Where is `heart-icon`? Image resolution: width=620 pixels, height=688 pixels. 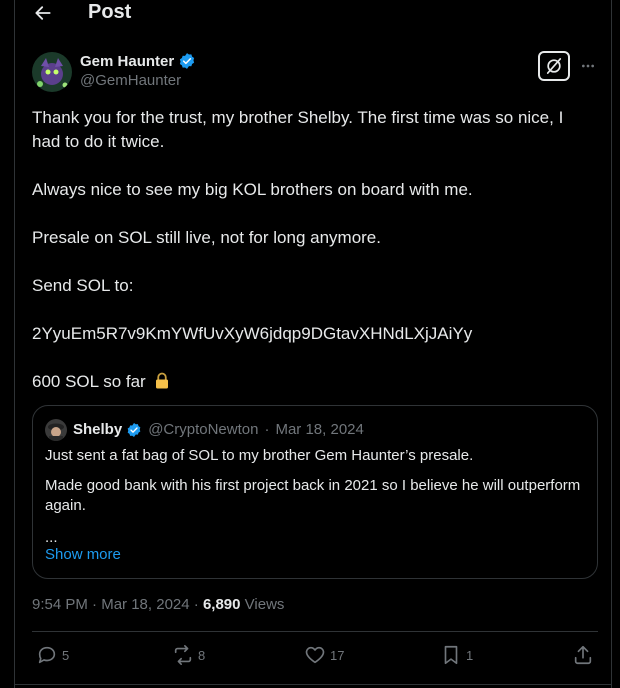 heart-icon is located at coordinates (315, 655).